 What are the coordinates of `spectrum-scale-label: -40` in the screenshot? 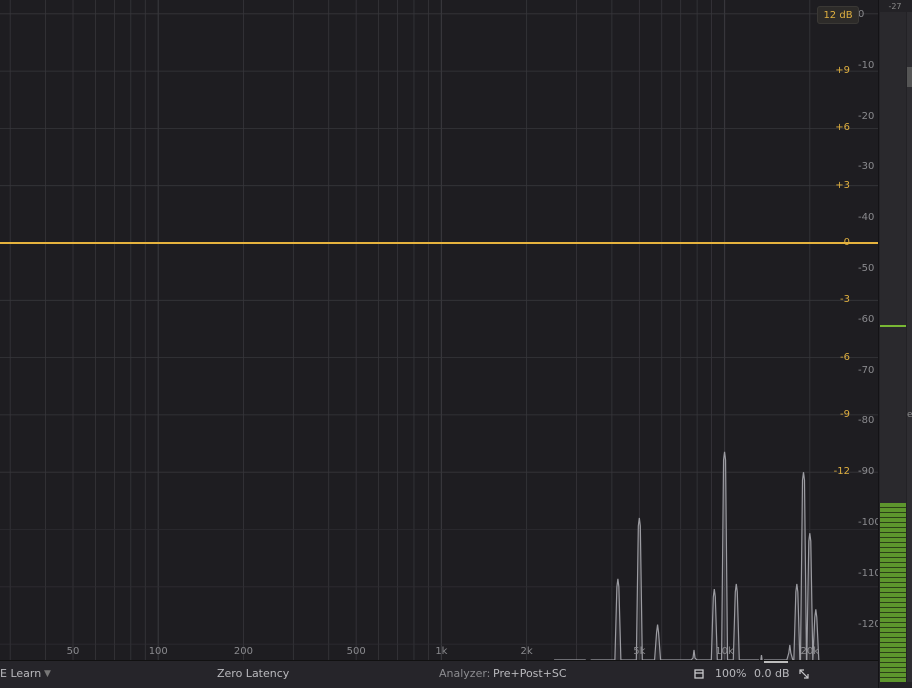 It's located at (866, 218).